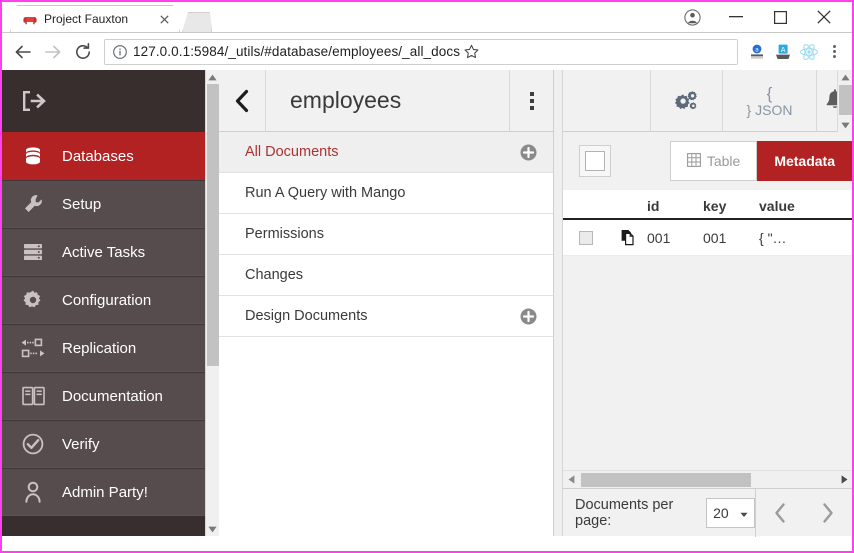  What do you see at coordinates (777, 206) in the screenshot?
I see `column-header-value: value` at bounding box center [777, 206].